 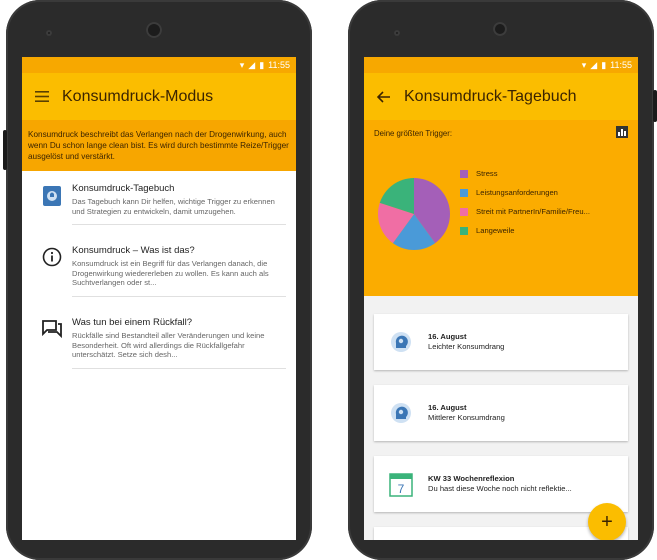 I want to click on page-title: Konsumdruck-Modus, so click(x=138, y=96).